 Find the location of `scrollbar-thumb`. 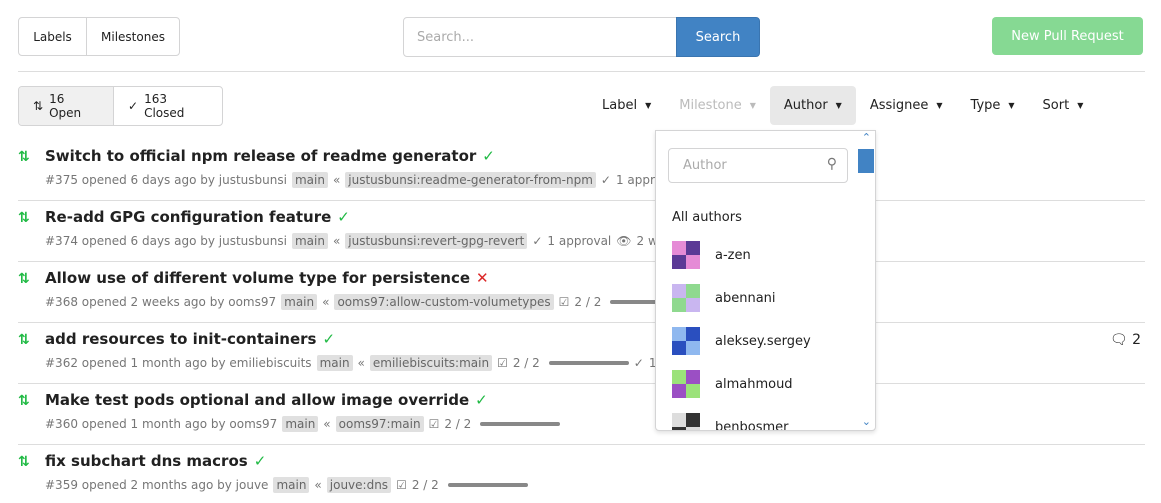

scrollbar-thumb is located at coordinates (866, 161).